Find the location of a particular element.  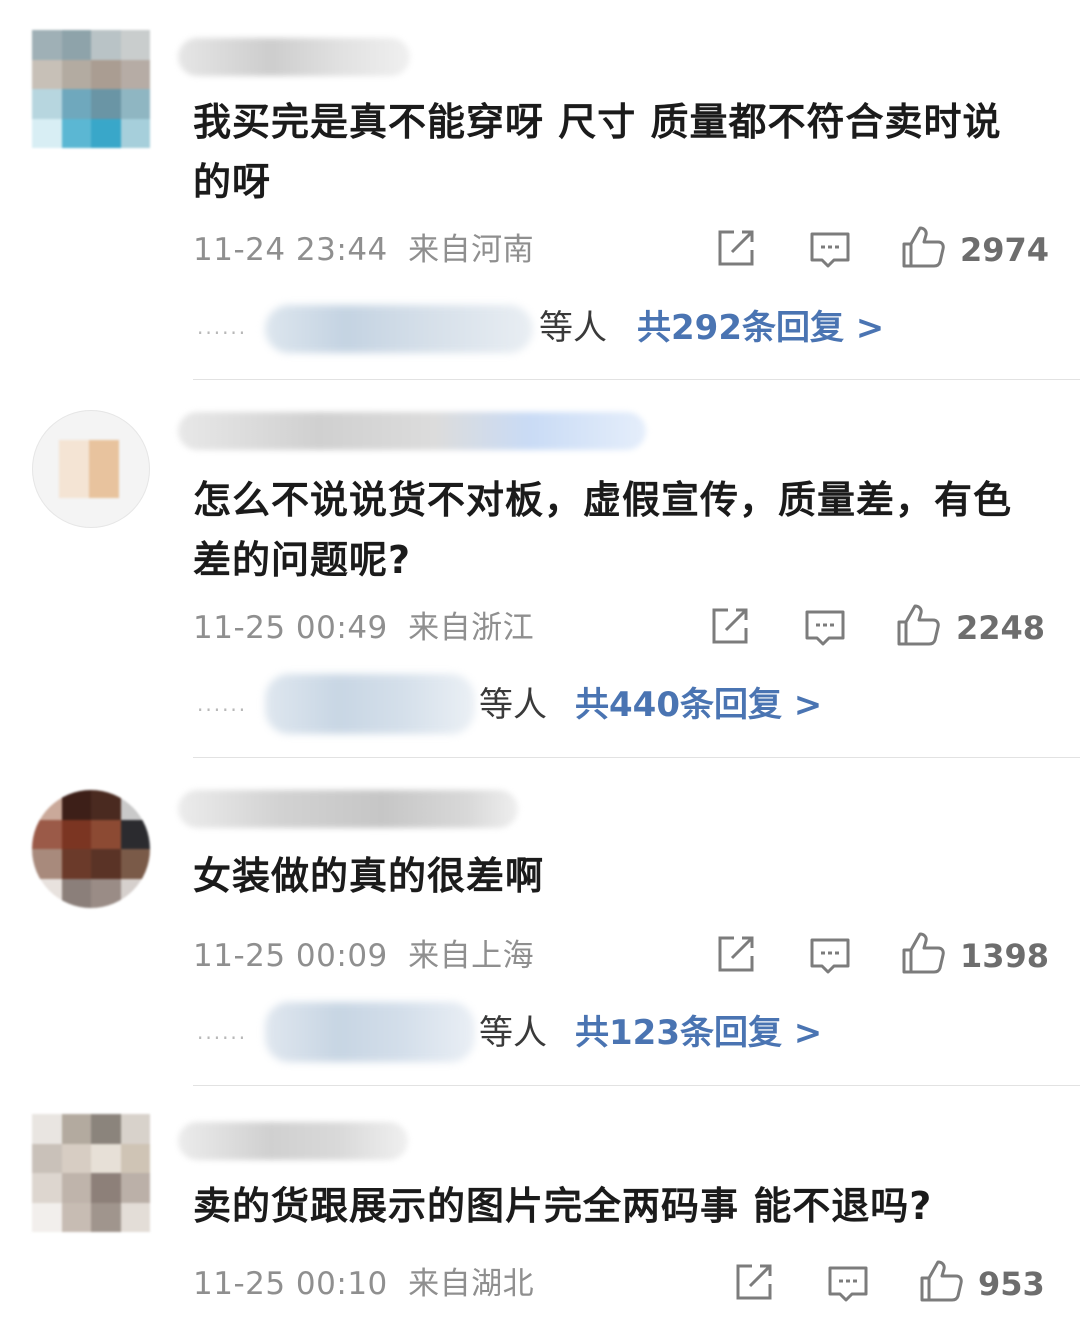

comment-meta: 11-25 00:10 来自湖北 is located at coordinates (363, 1284).